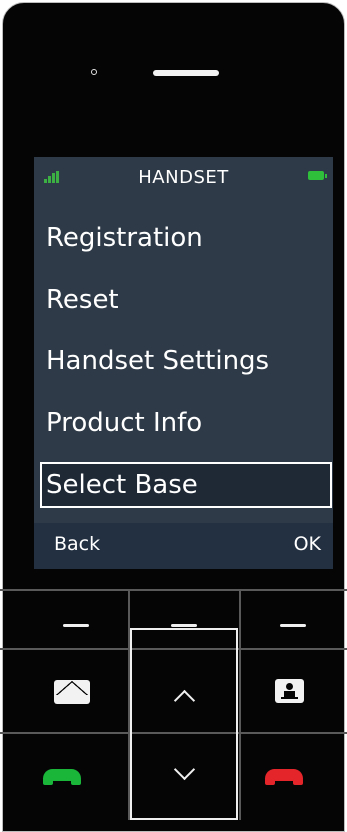 This screenshot has width=347, height=832. I want to click on screen-title: HANDSET, so click(183, 177).